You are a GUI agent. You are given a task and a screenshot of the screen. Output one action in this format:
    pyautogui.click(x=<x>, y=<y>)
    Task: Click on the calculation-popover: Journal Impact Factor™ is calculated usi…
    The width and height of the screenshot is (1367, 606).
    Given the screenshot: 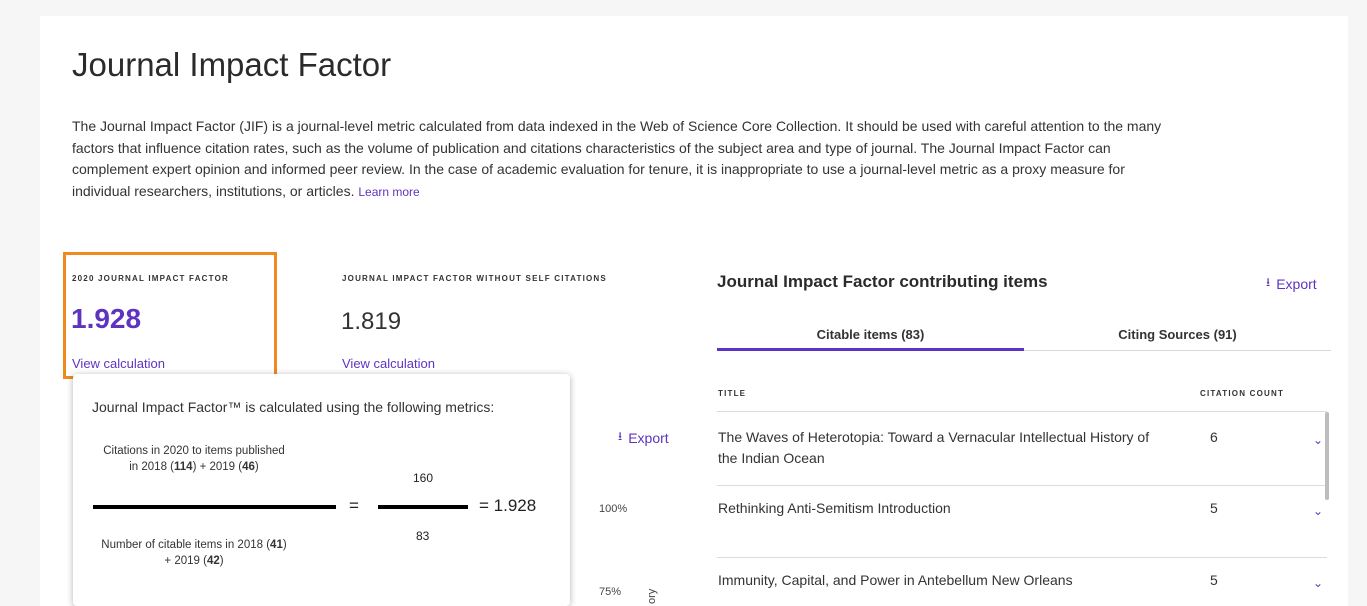 What is the action you would take?
    pyautogui.click(x=321, y=490)
    